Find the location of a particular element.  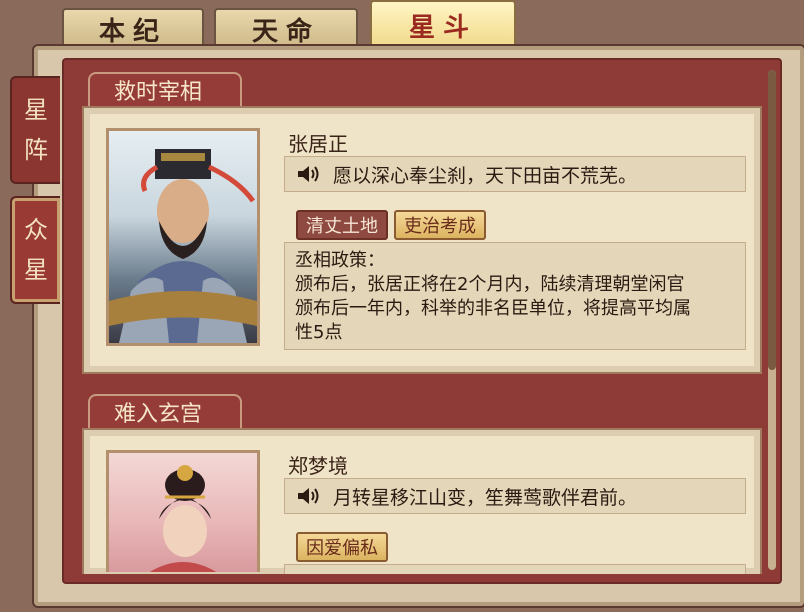

section-header: 难入玄宫 is located at coordinates (165, 411).